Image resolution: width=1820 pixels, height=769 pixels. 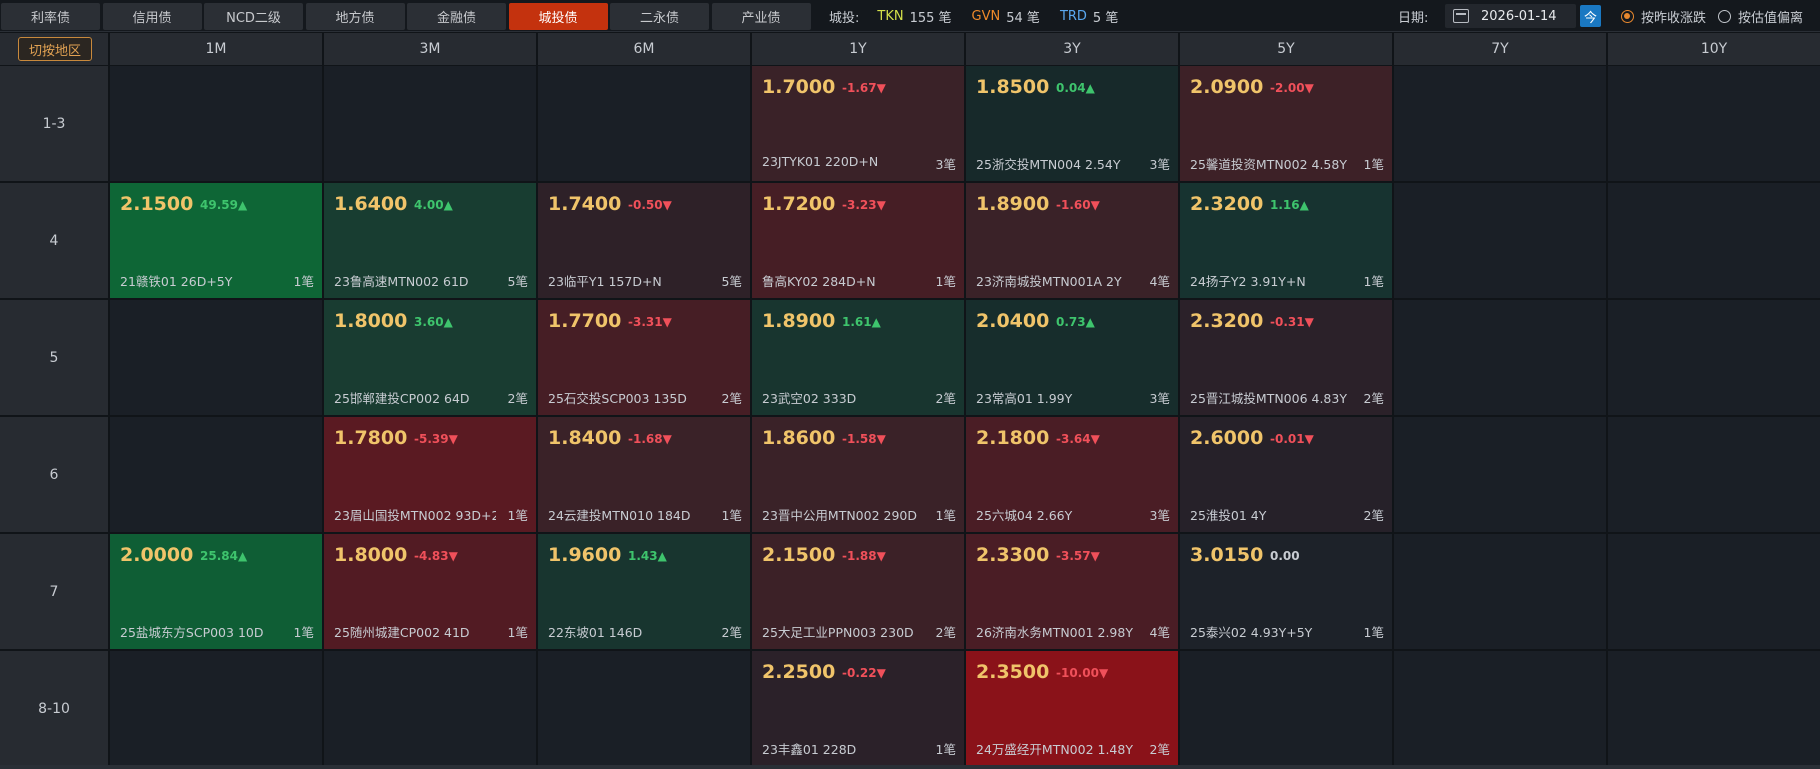 I want to click on bond-name: 25浙交投MTN004 2.54Y, so click(x=1048, y=164).